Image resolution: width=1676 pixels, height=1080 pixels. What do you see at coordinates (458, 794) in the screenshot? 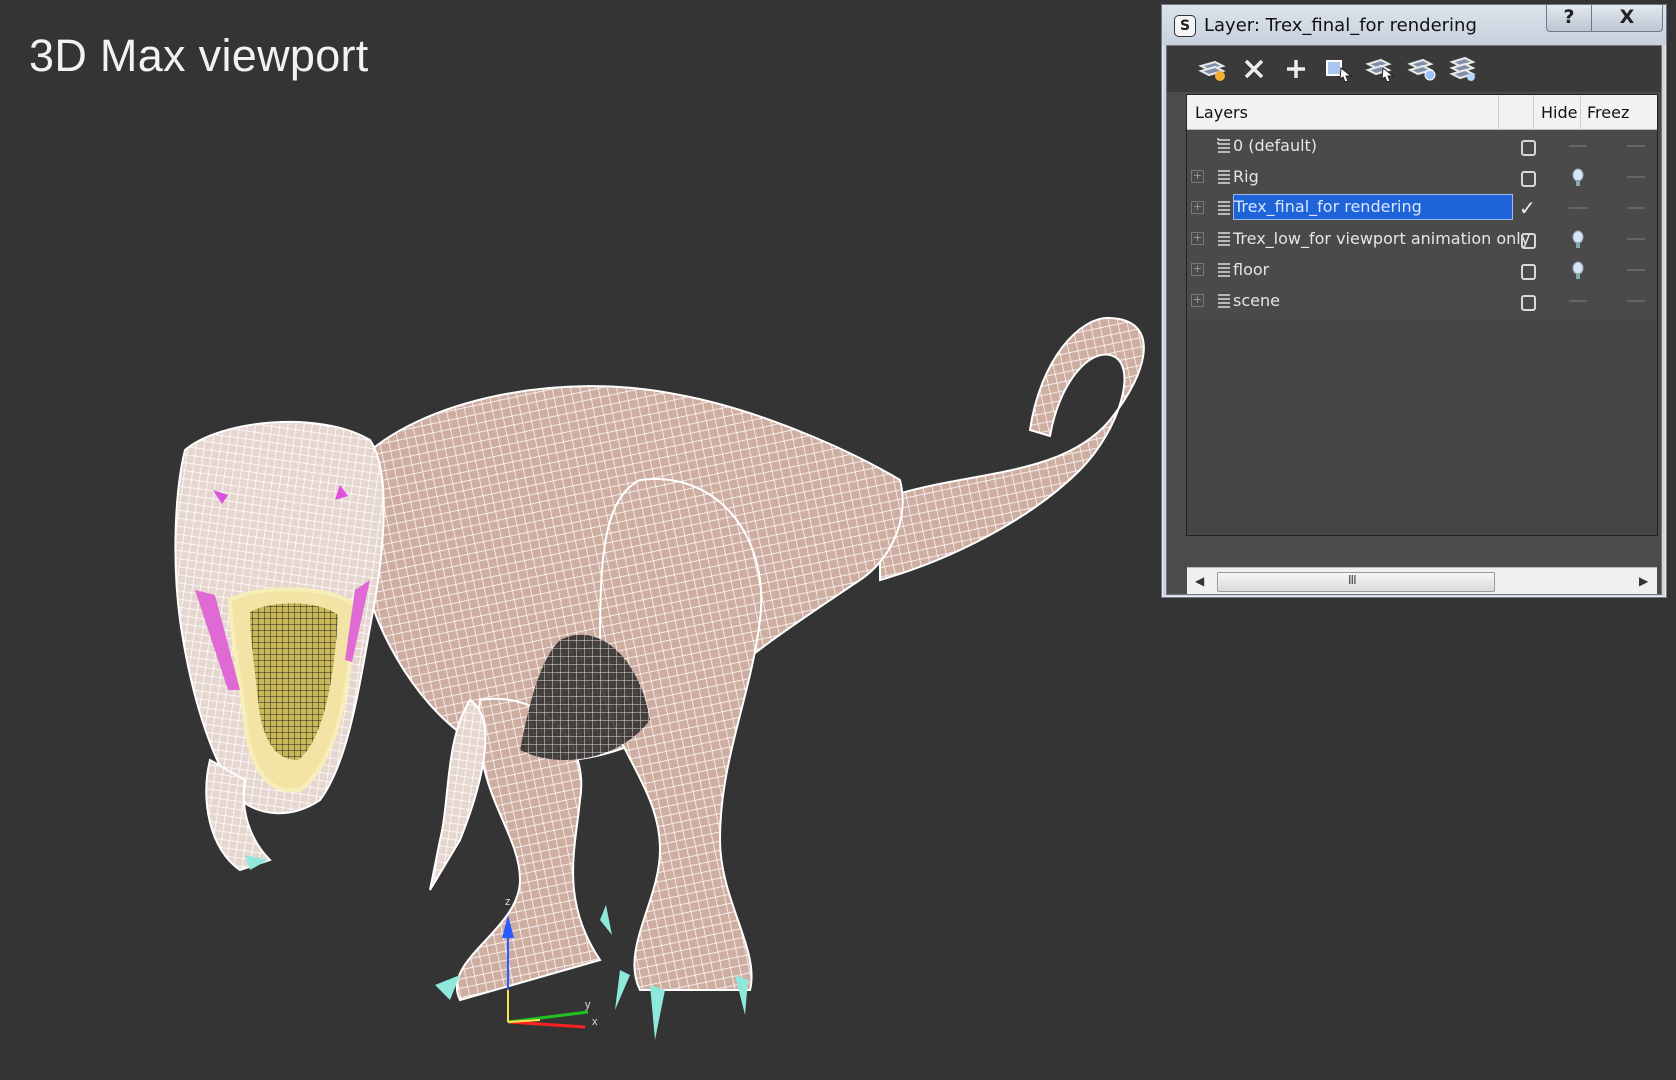
I see `trex-arm` at bounding box center [458, 794].